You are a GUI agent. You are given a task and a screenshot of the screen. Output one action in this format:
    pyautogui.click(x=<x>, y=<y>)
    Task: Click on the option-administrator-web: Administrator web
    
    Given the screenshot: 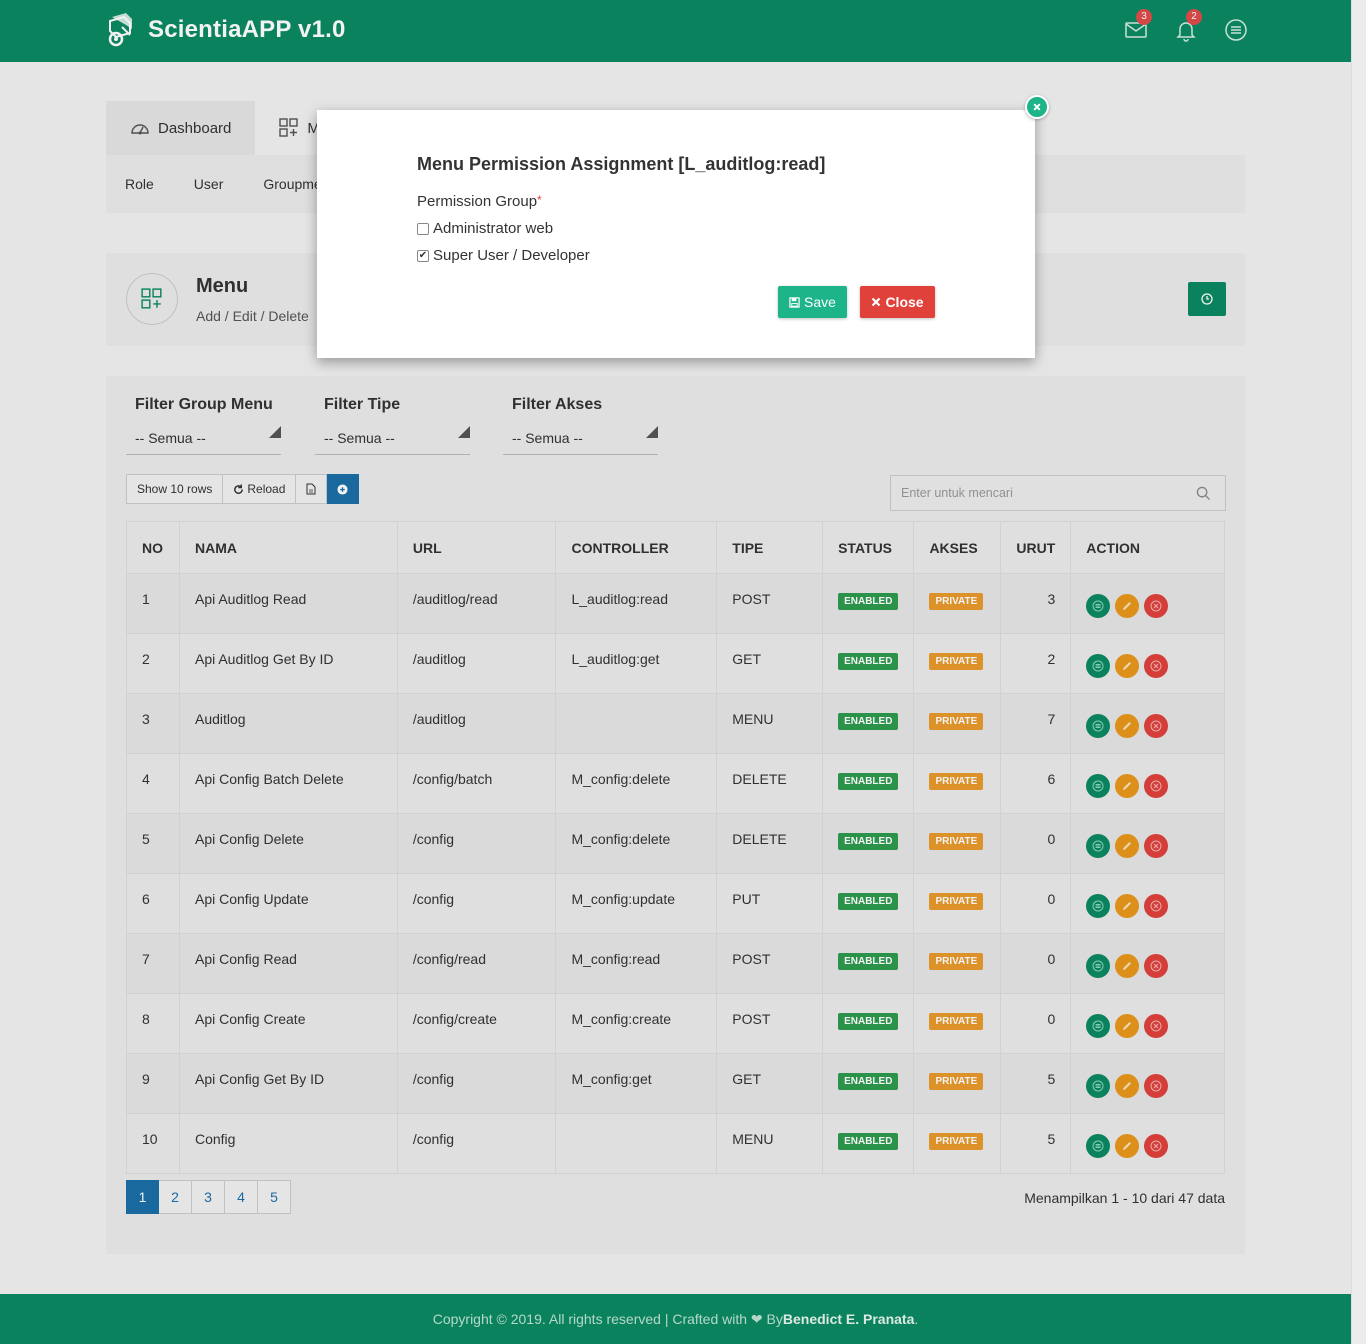 What is the action you would take?
    pyautogui.click(x=485, y=228)
    